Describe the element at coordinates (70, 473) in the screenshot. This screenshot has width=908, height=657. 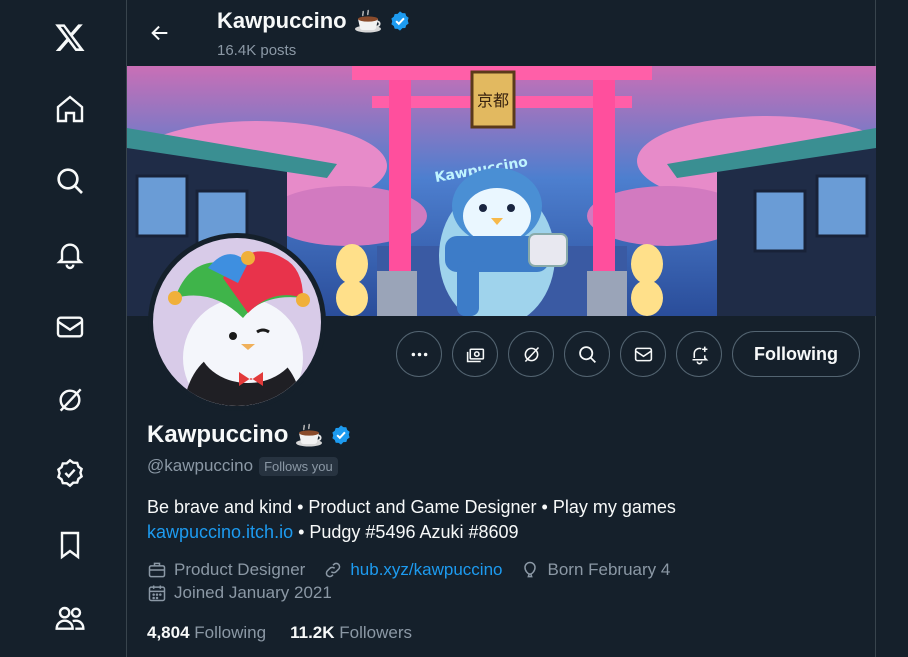
I see `verified-icon` at that location.